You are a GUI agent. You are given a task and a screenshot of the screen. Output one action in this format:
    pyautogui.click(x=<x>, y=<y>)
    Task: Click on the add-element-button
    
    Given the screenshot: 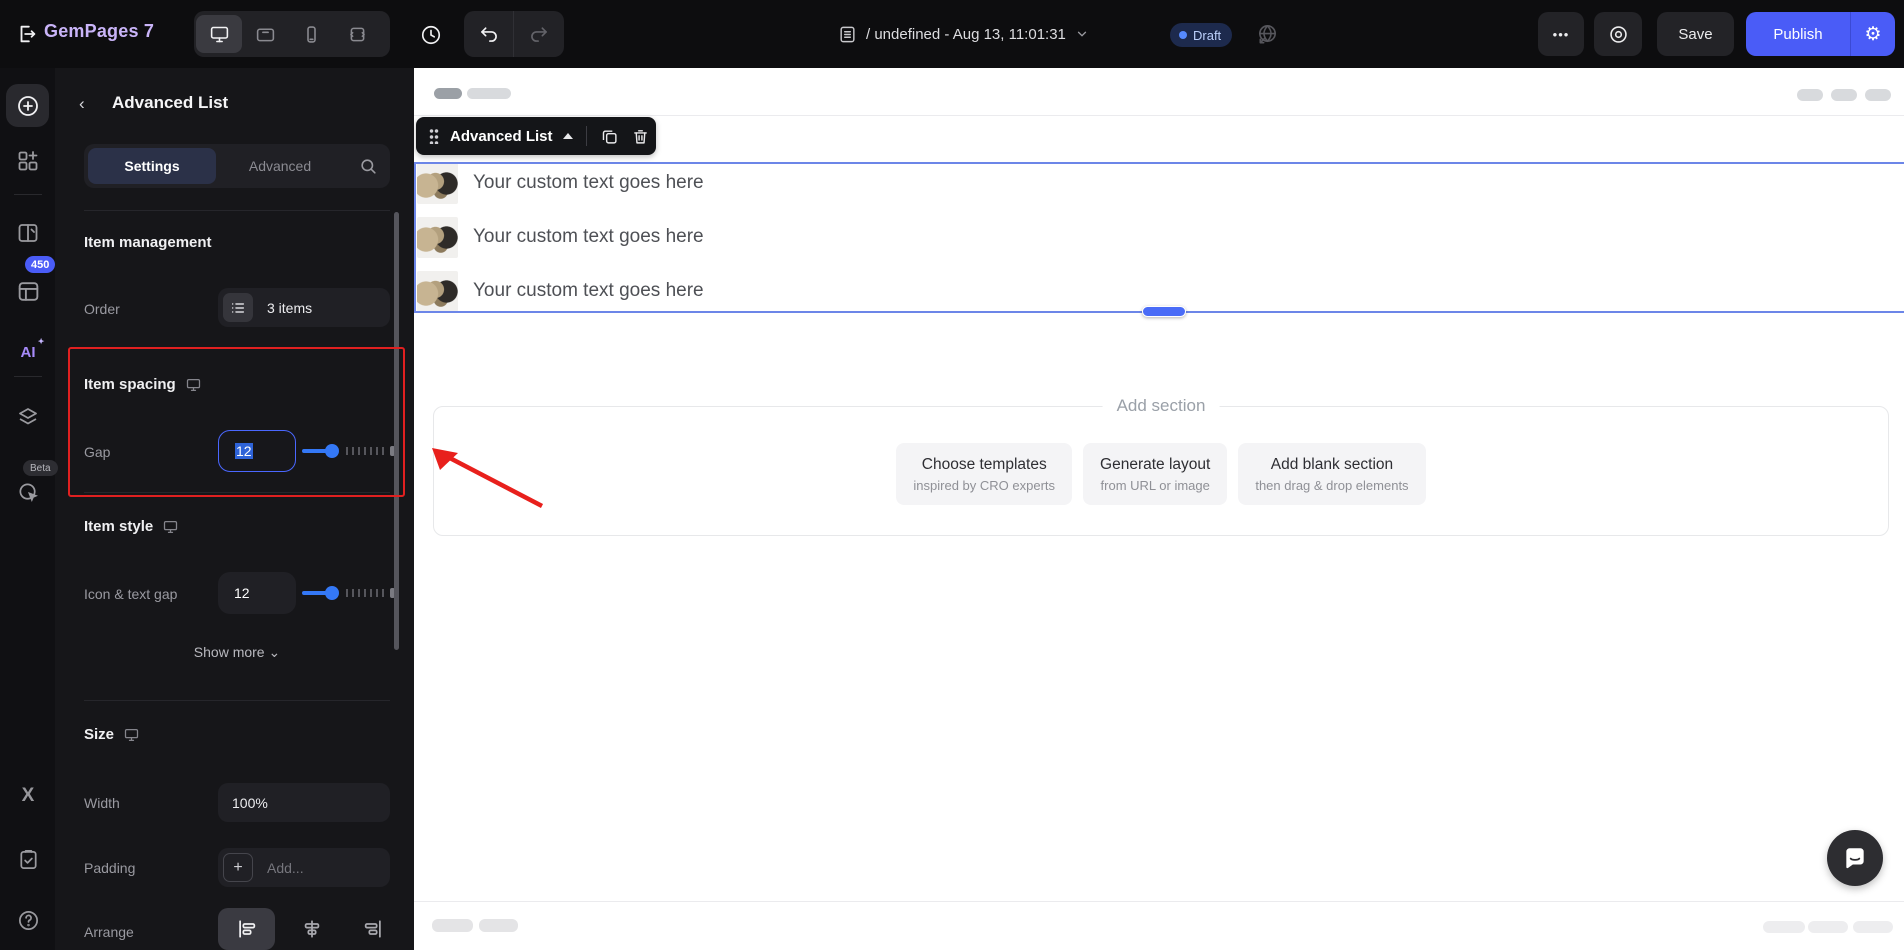 What is the action you would take?
    pyautogui.click(x=27, y=105)
    